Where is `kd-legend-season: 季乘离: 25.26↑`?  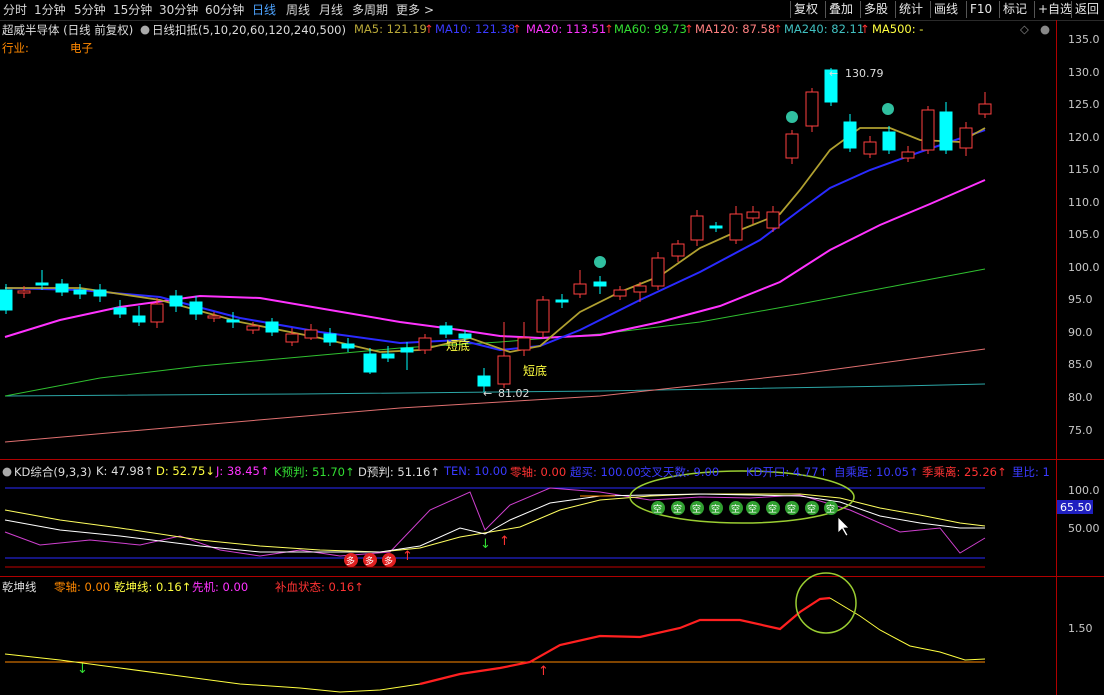
kd-legend-season: 季乘离: 25.26↑ is located at coordinates (964, 472).